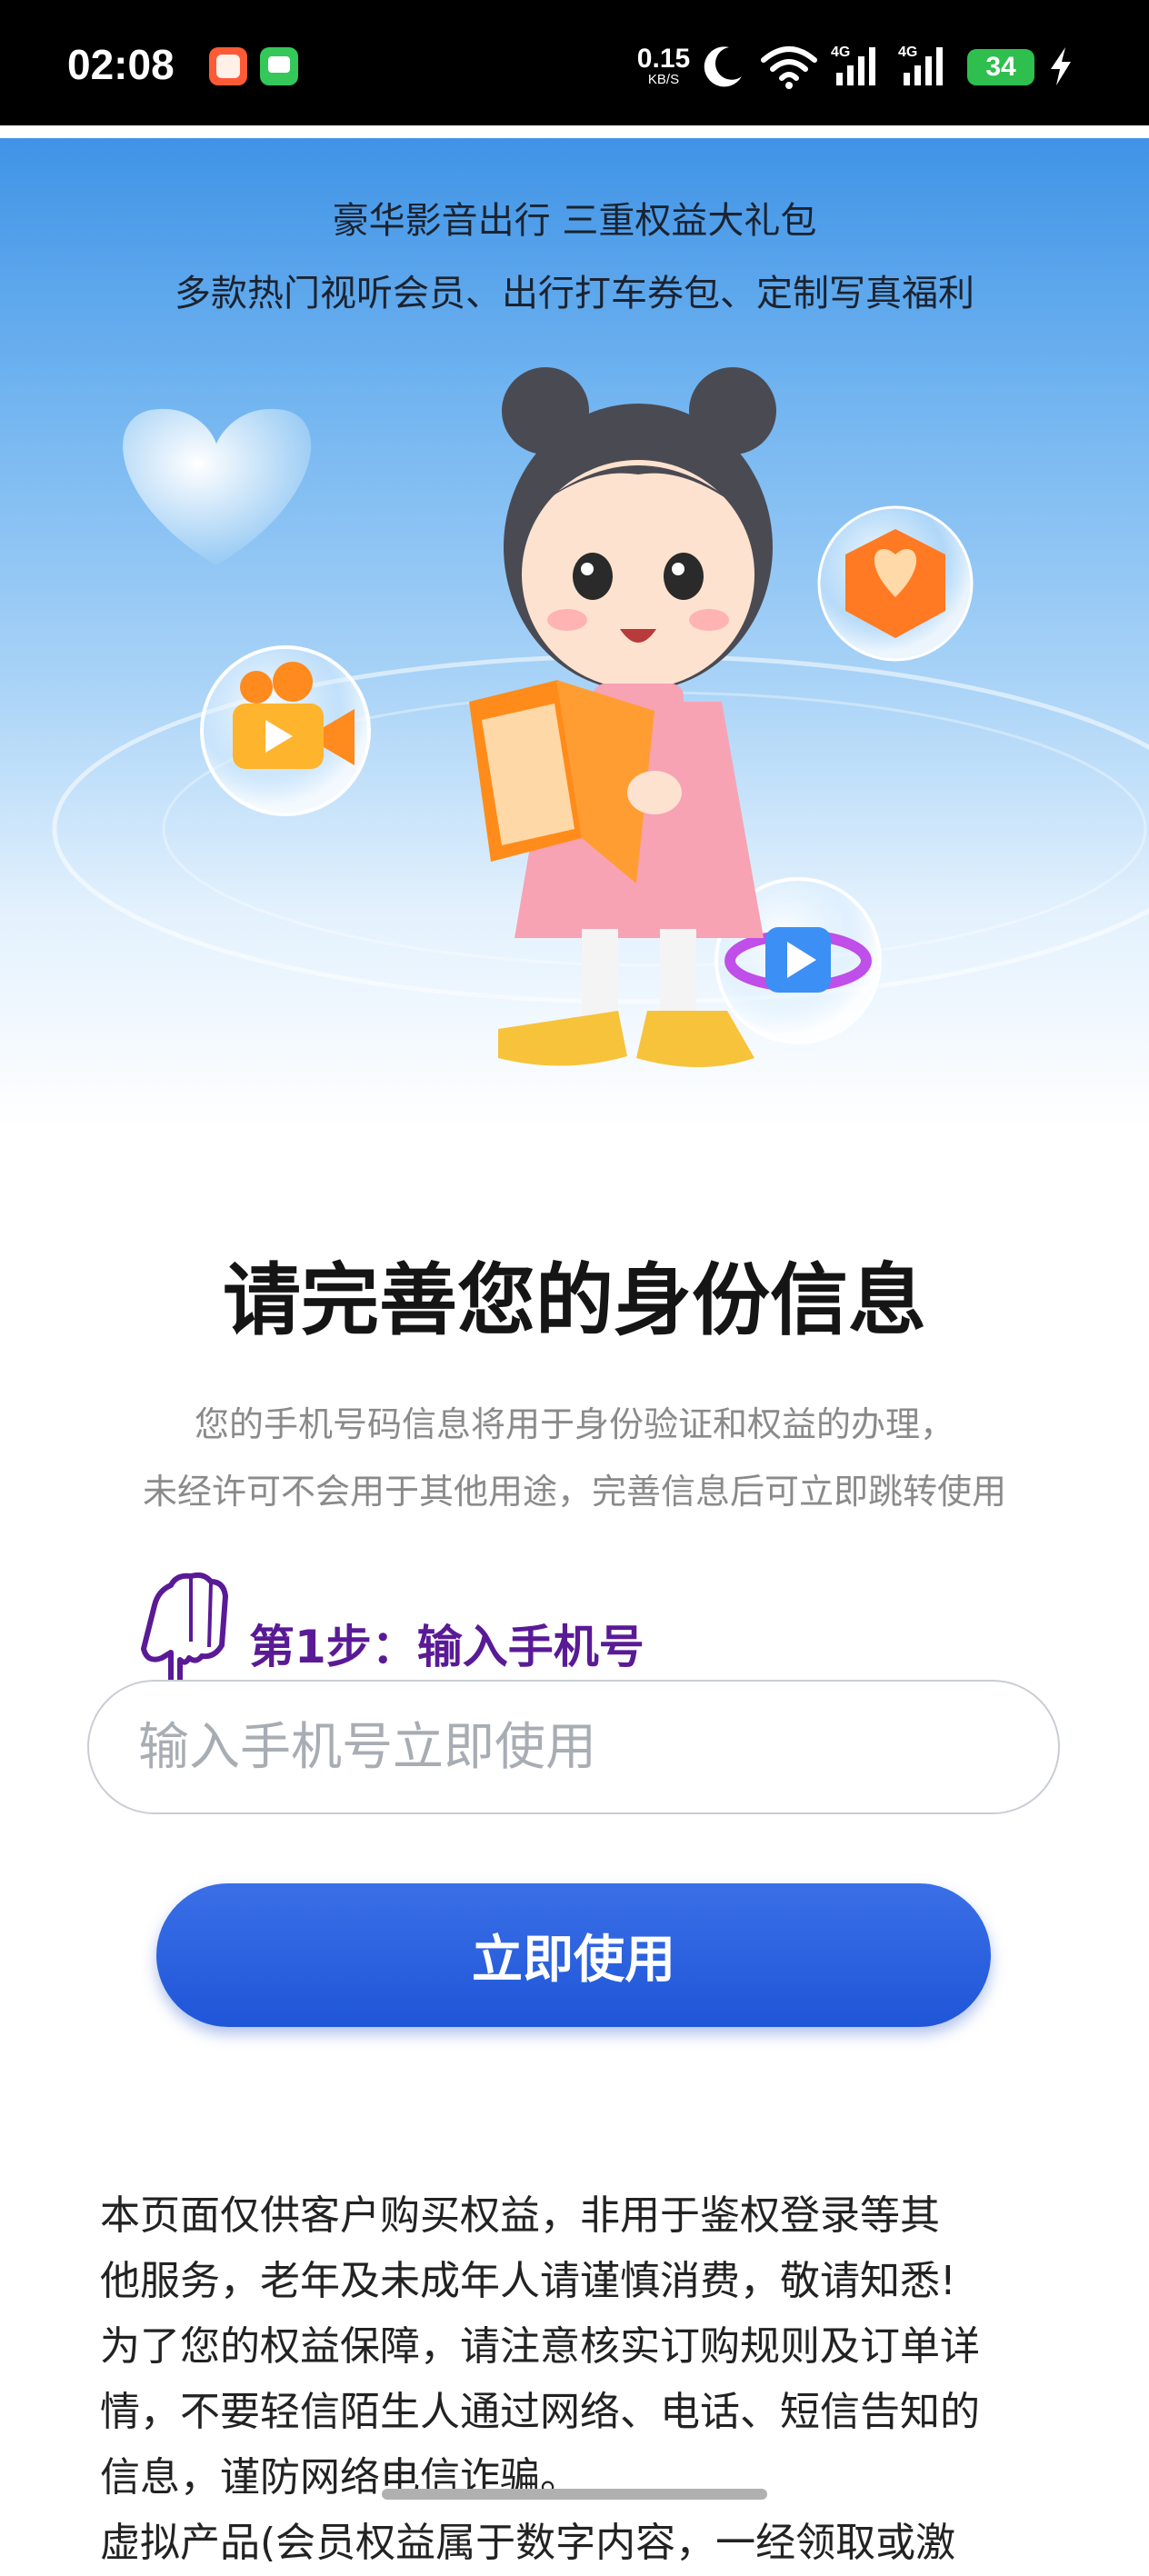  I want to click on step-label: 第1步：输入手机号, so click(446, 1647).